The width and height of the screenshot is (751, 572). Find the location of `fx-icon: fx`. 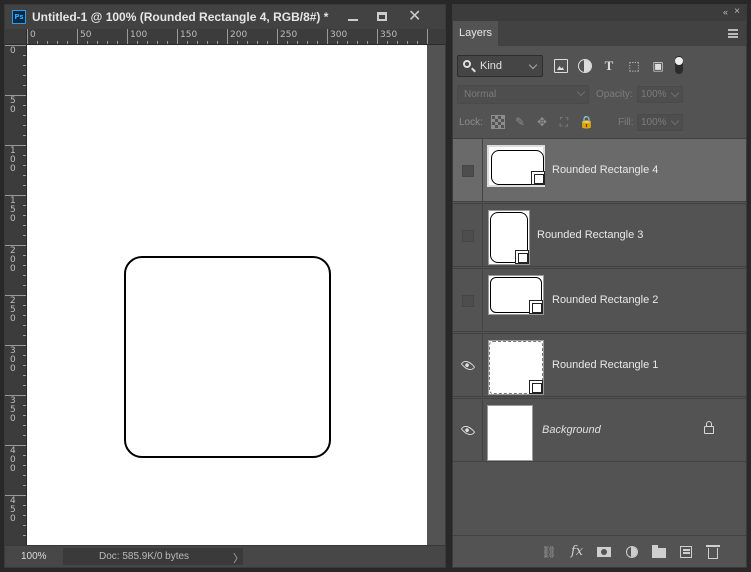

fx-icon: fx is located at coordinates (577, 552).